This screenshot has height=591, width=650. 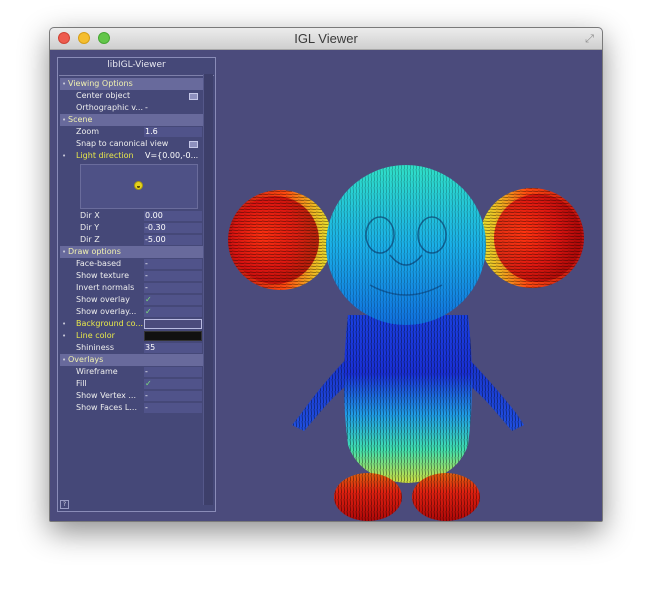 What do you see at coordinates (173, 336) in the screenshot?
I see `line-color-swatch` at bounding box center [173, 336].